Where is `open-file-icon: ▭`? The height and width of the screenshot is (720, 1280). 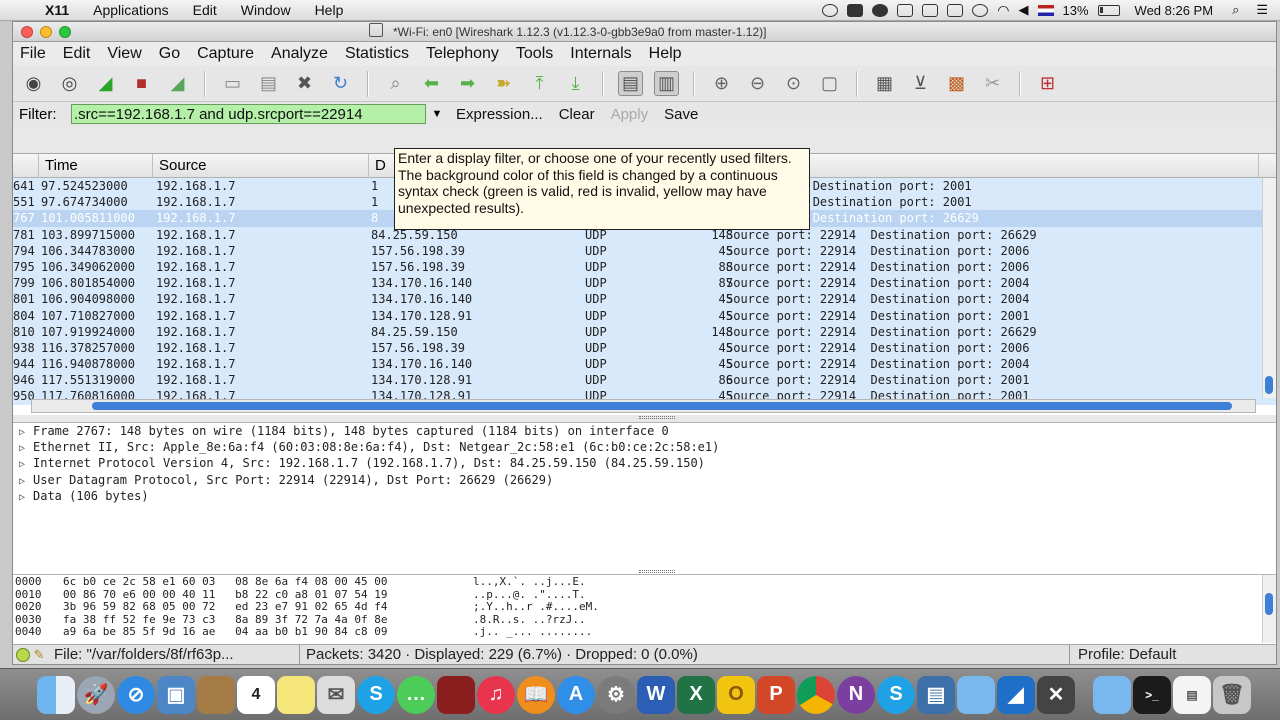 open-file-icon: ▭ is located at coordinates (232, 83).